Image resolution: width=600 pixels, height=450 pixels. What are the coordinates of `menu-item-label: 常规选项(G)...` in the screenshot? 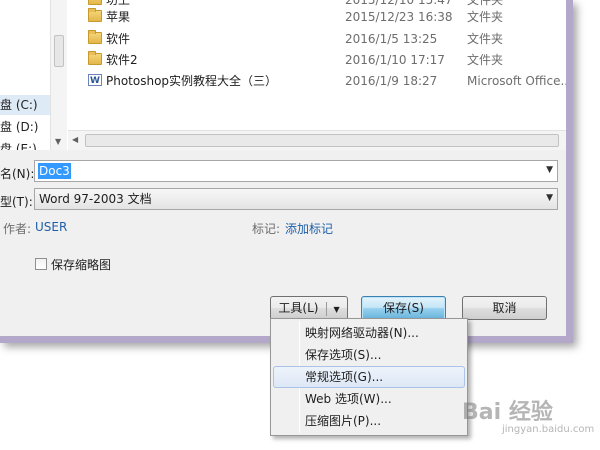 It's located at (344, 377).